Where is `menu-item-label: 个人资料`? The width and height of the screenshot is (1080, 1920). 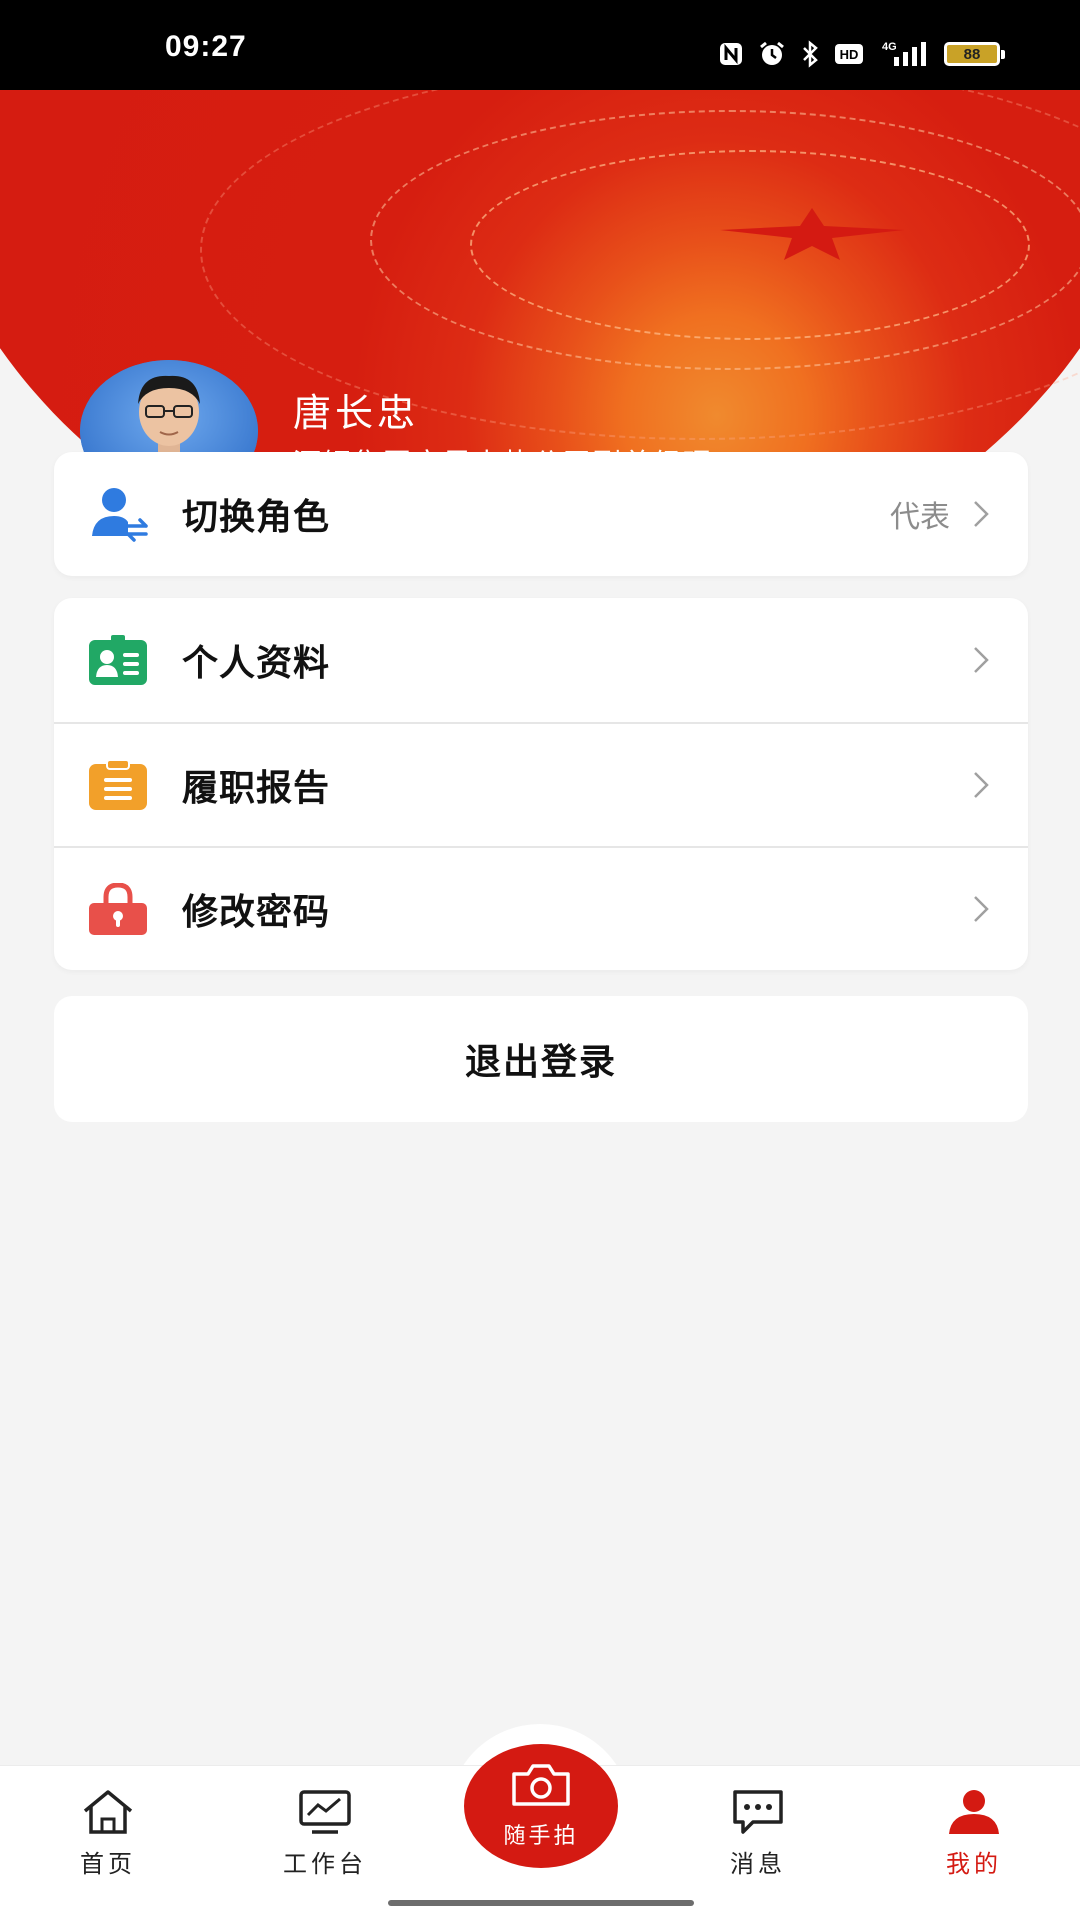
menu-item-label: 个人资料 is located at coordinates (256, 663).